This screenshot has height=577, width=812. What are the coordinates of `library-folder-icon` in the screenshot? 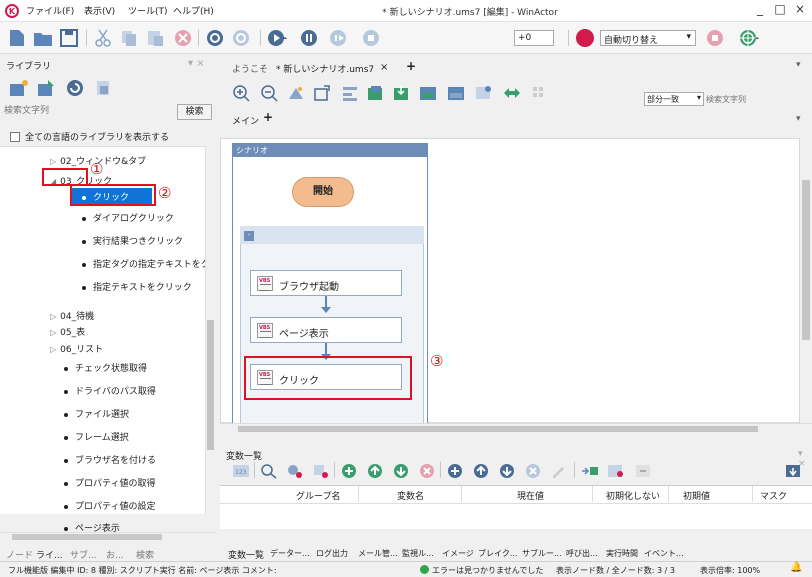 It's located at (47, 88).